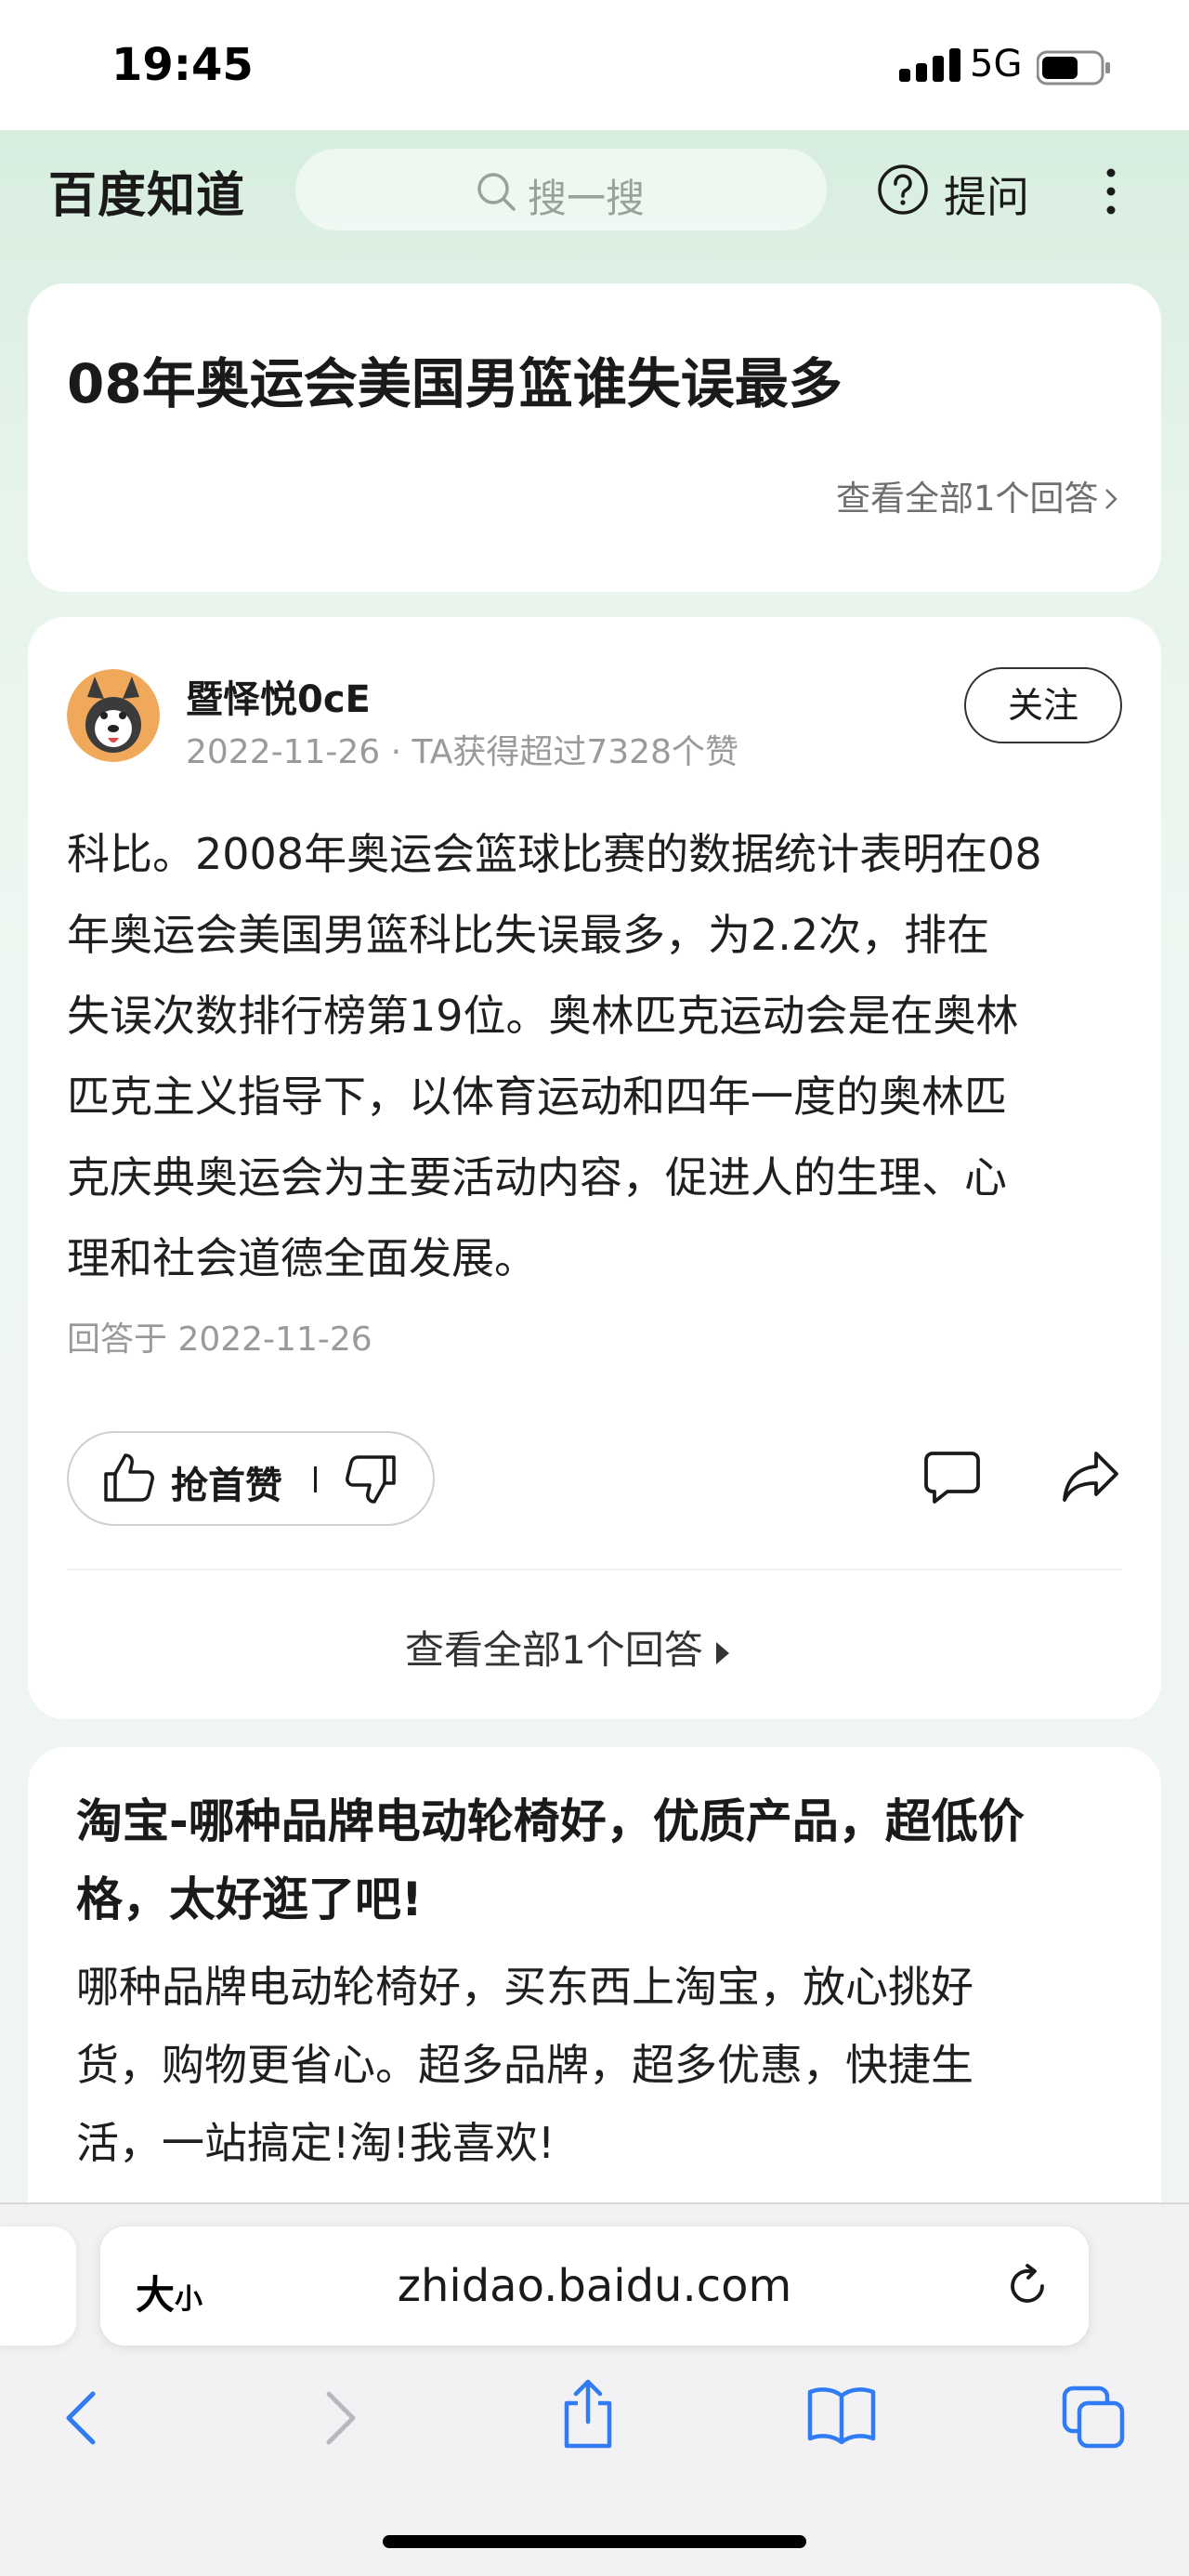 The image size is (1189, 2576). Describe the element at coordinates (537, 1177) in the screenshot. I see `answer-line: 克庆典奥运会为主要活动内容，促进人的生理、心` at that location.